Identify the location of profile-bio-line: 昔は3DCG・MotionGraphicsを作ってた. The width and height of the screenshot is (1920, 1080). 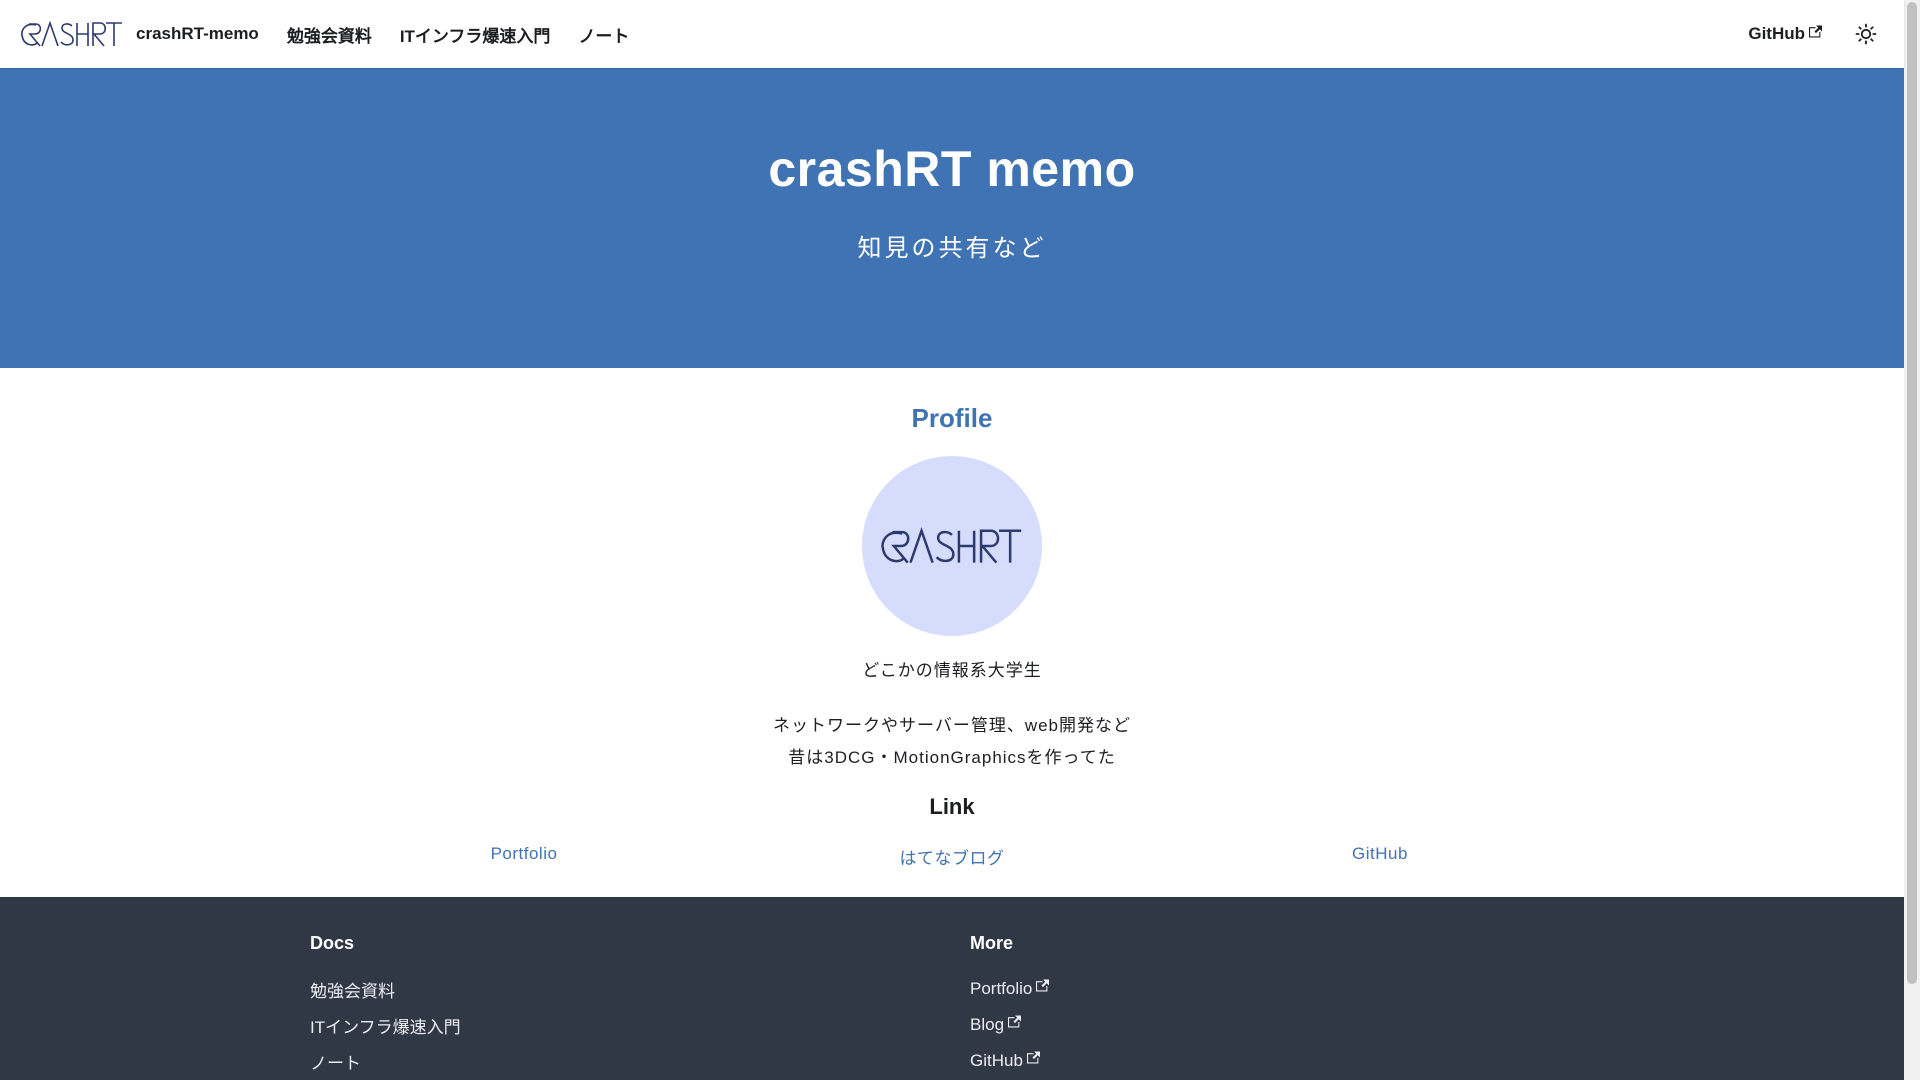
(952, 757).